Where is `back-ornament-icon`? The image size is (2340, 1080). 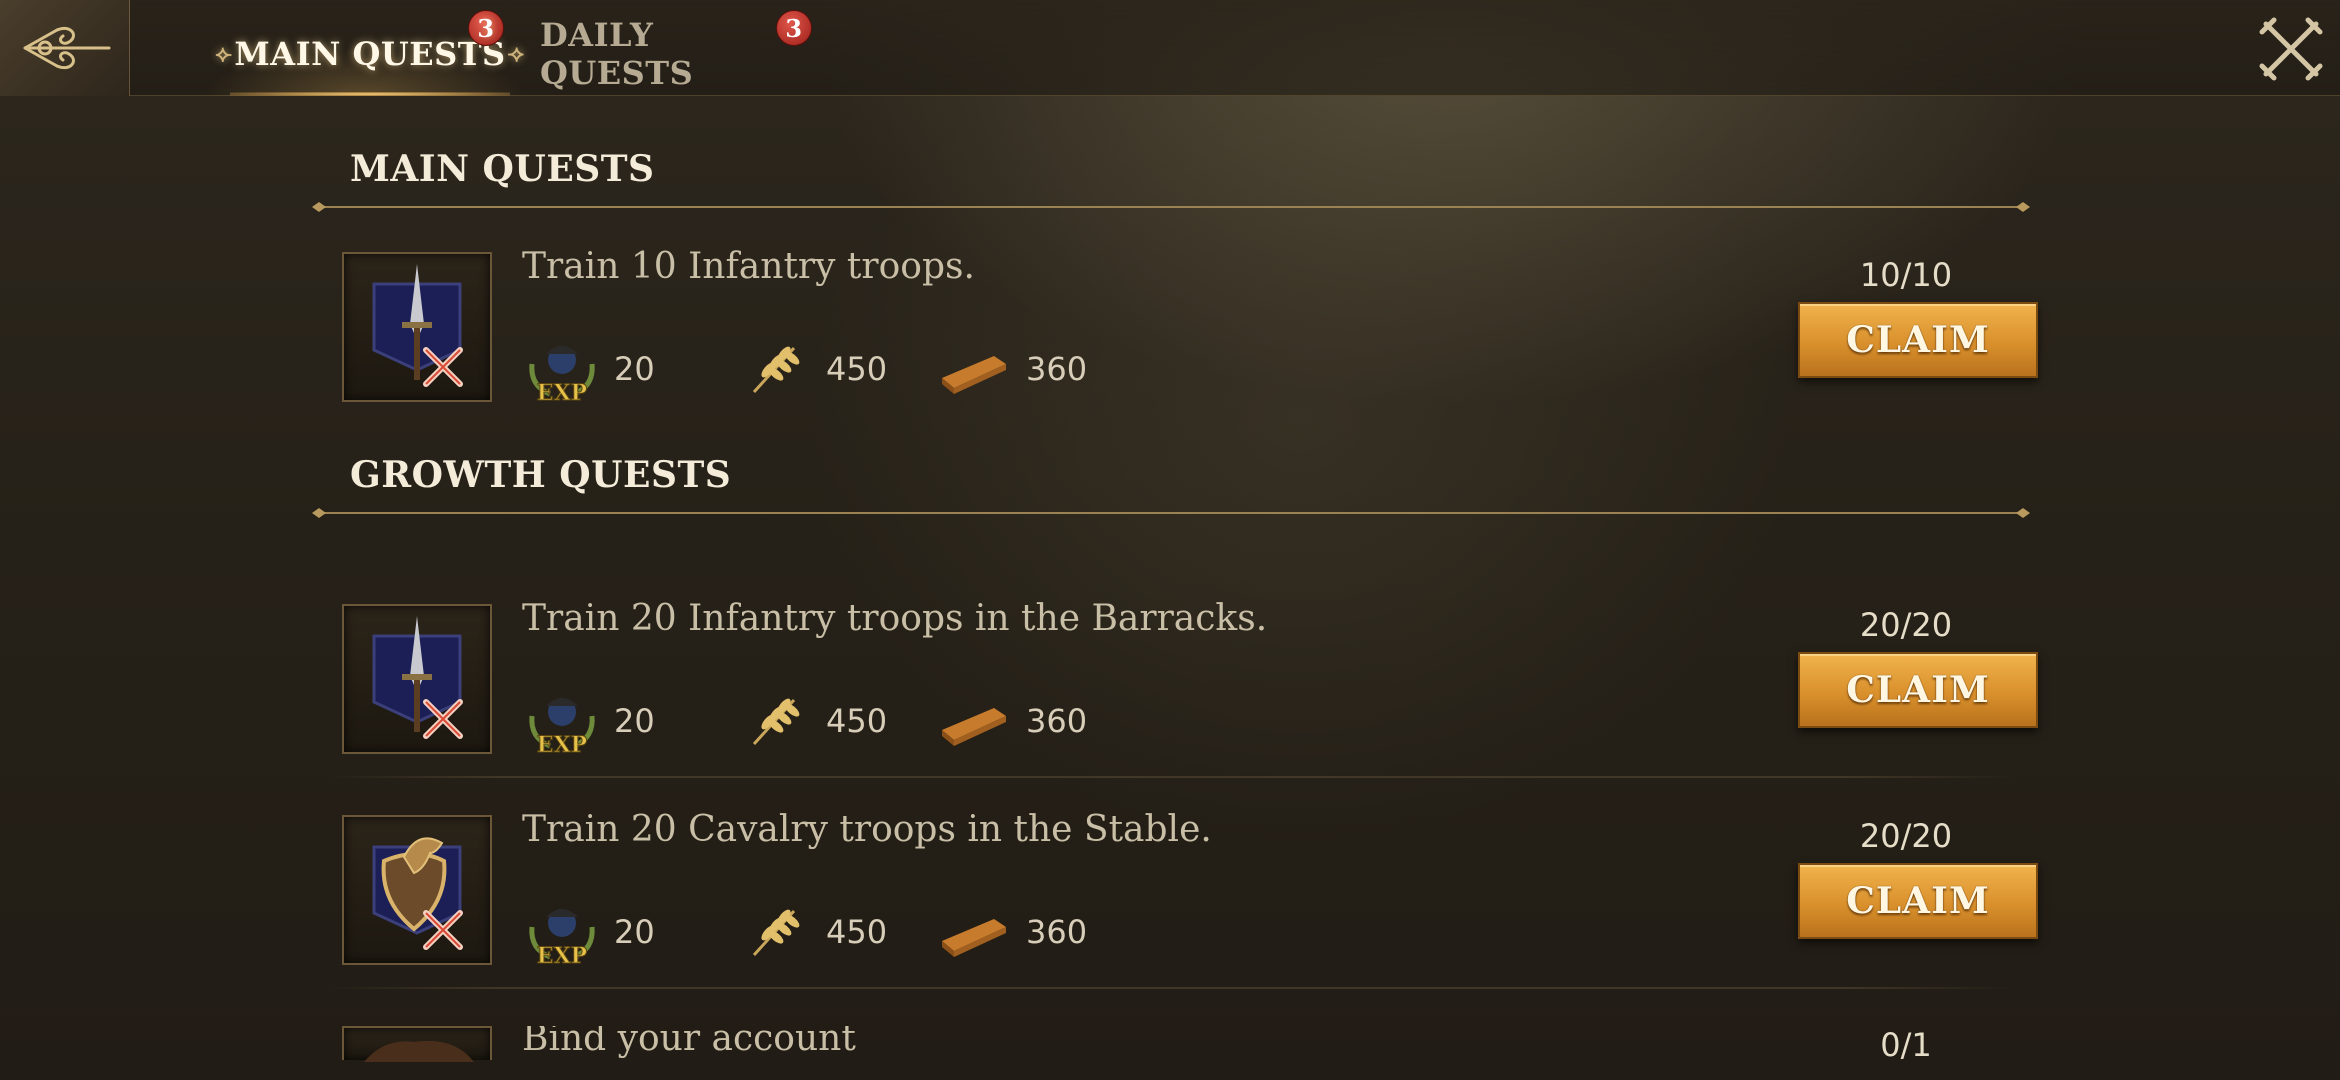 back-ornament-icon is located at coordinates (66, 48).